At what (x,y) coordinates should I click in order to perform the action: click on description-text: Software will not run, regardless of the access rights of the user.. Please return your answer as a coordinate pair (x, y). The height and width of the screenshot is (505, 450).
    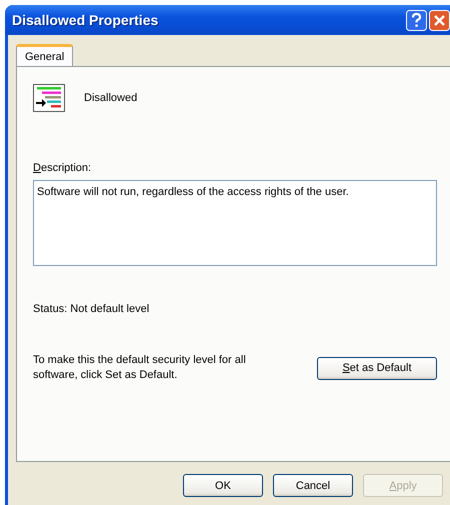
    Looking at the image, I should click on (193, 192).